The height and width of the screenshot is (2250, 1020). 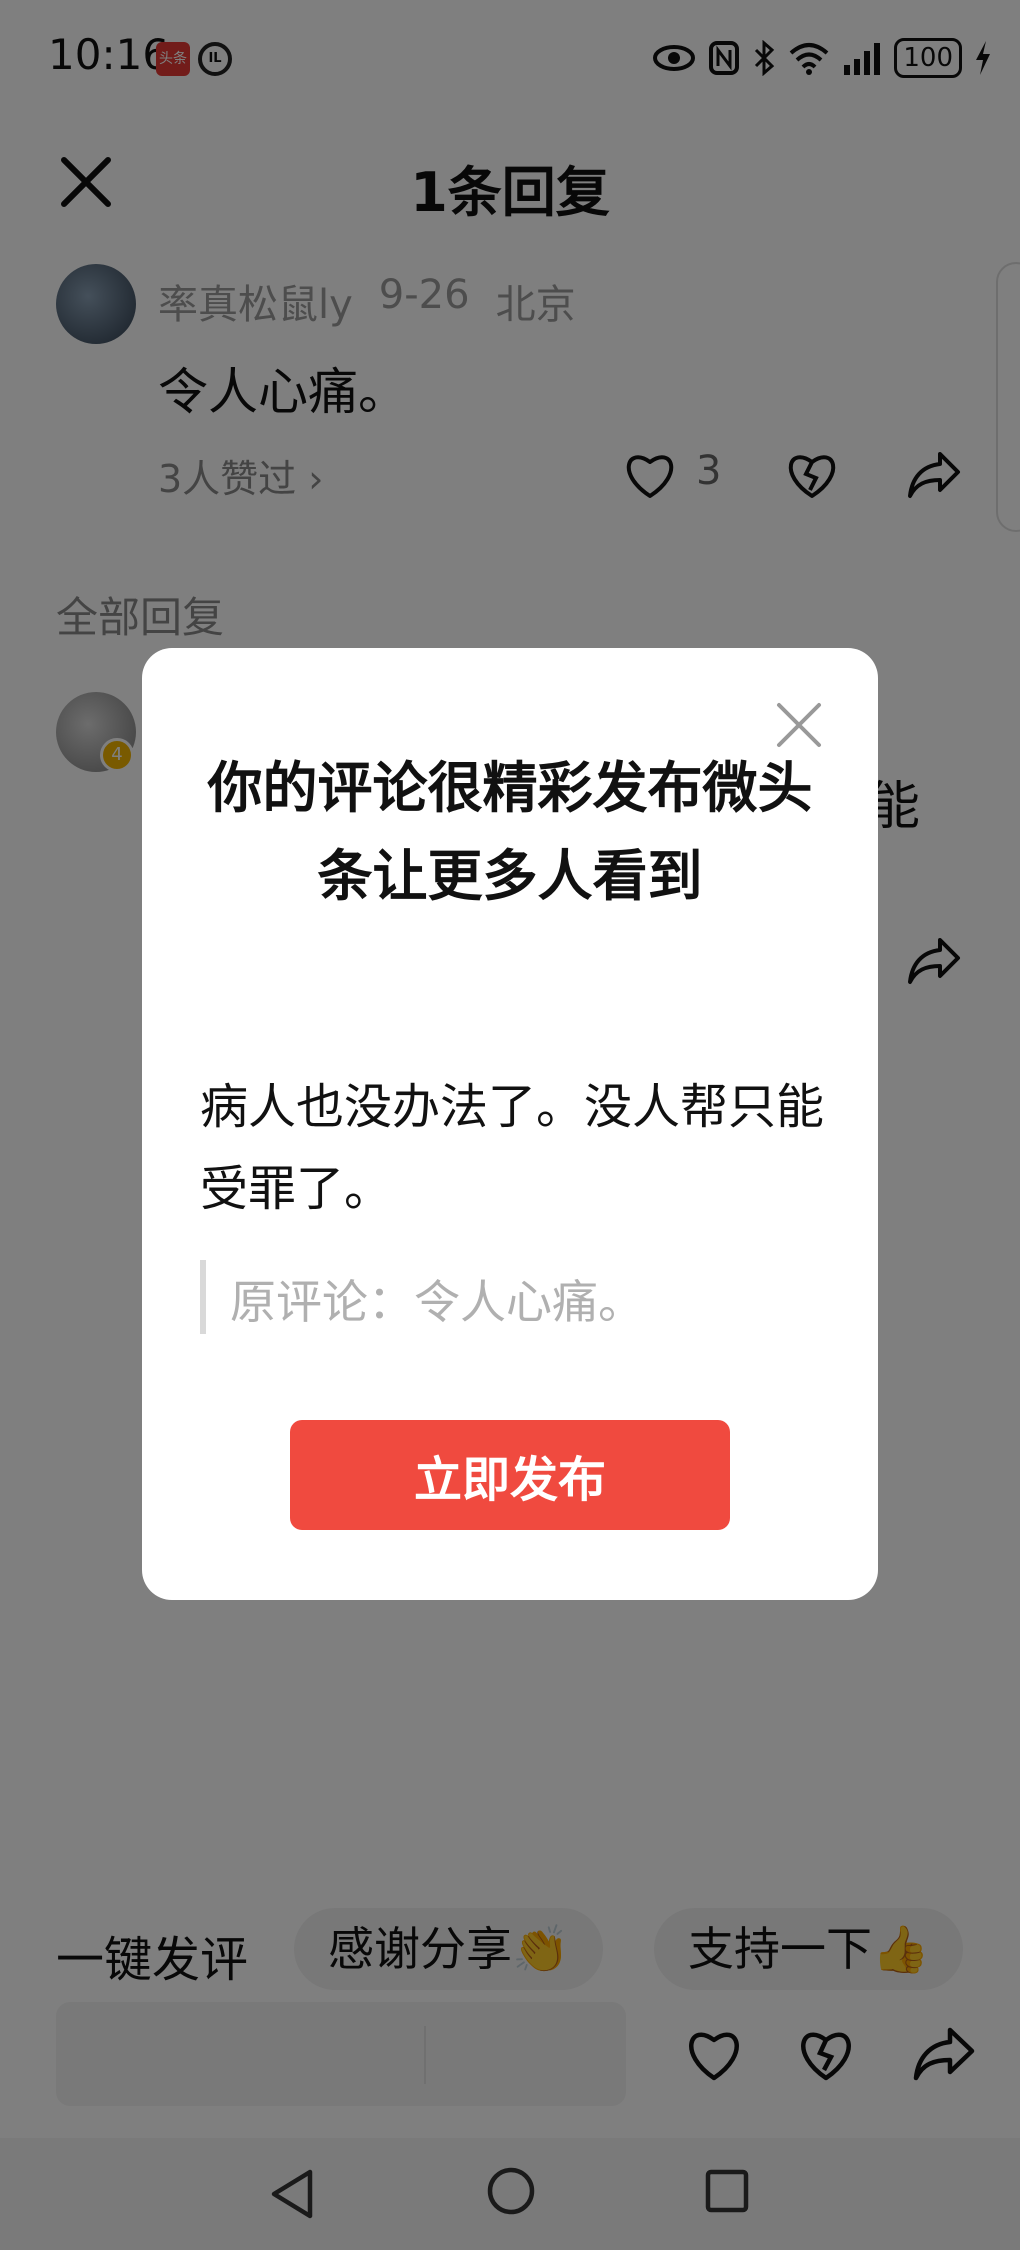 I want to click on nav-home-icon, so click(x=511, y=2191).